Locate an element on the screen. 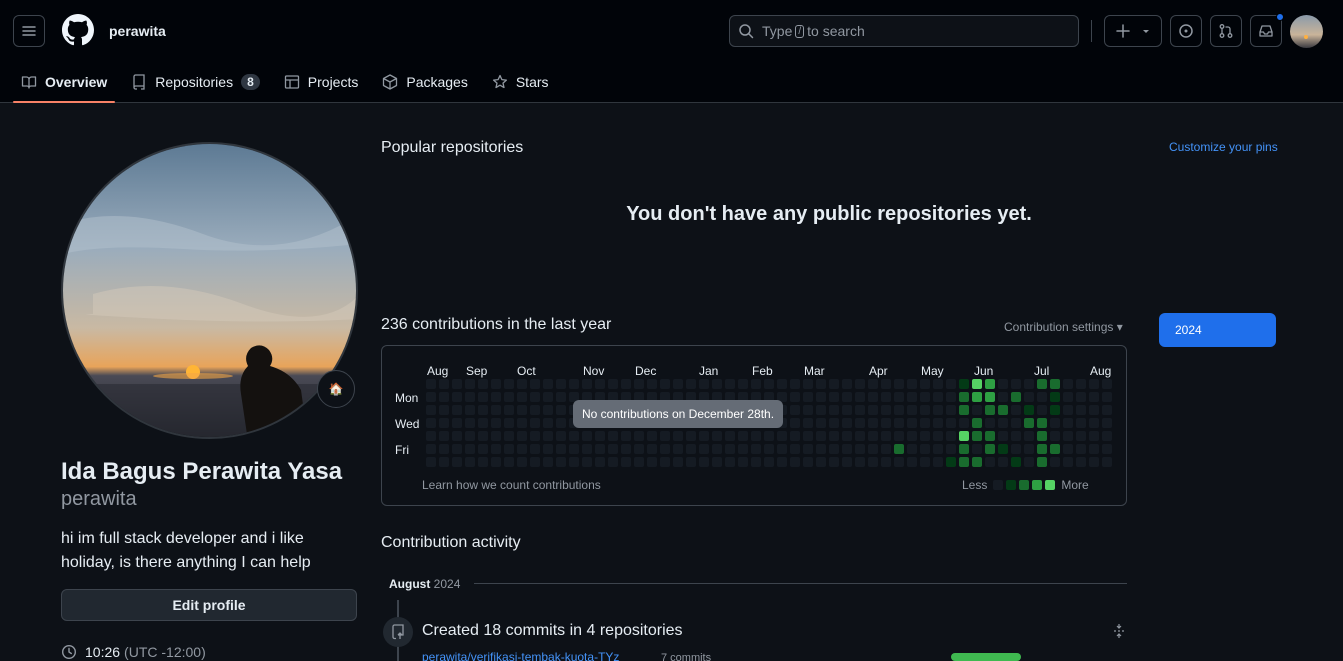 Image resolution: width=1343 pixels, height=661 pixels. commits-summary: Created 18 commits in 4 repositories is located at coordinates (552, 631).